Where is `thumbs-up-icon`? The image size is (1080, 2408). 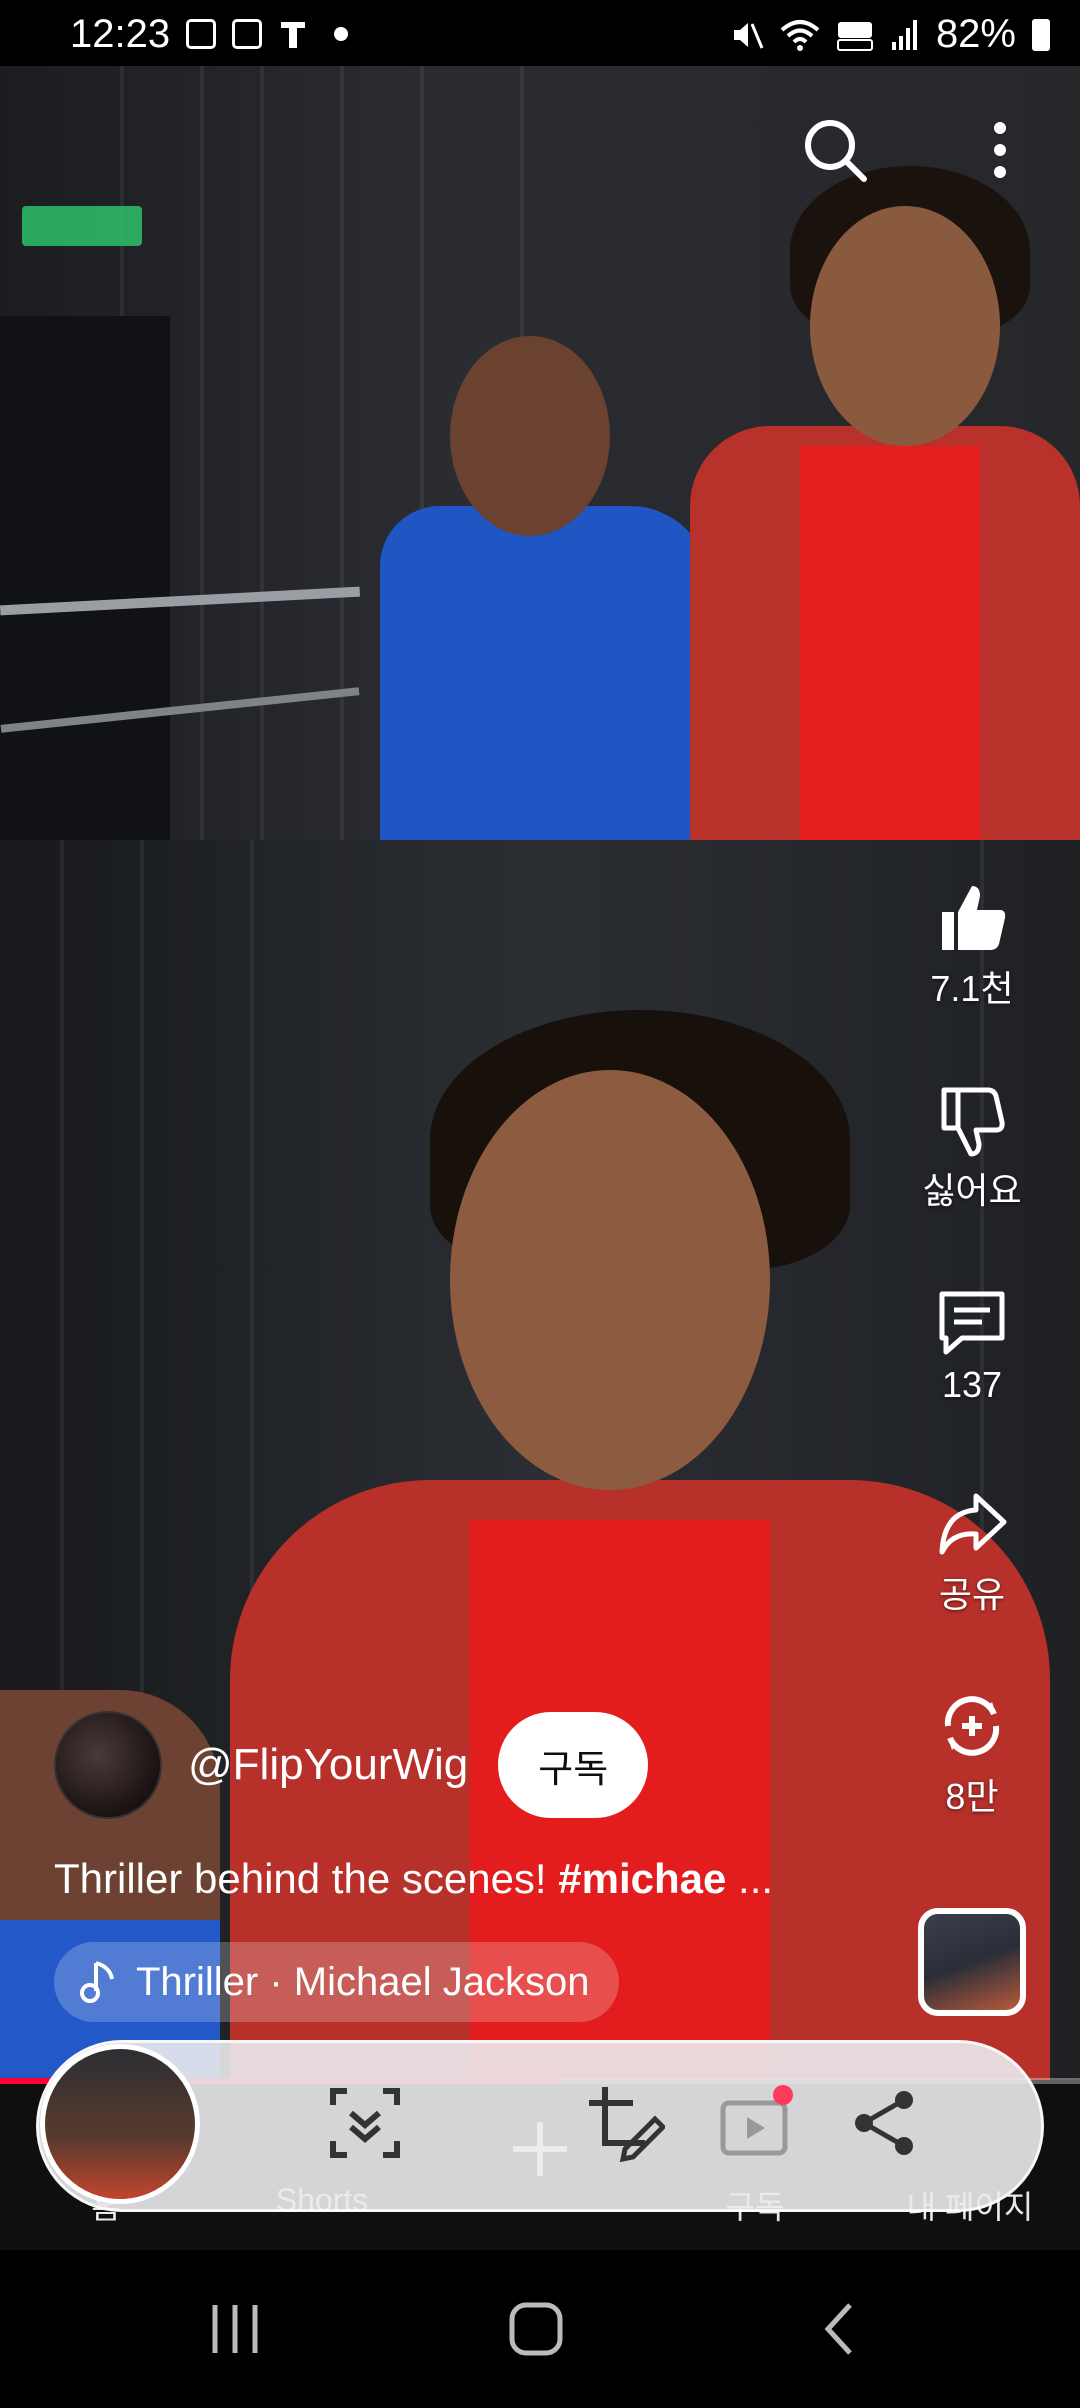 thumbs-up-icon is located at coordinates (974, 918).